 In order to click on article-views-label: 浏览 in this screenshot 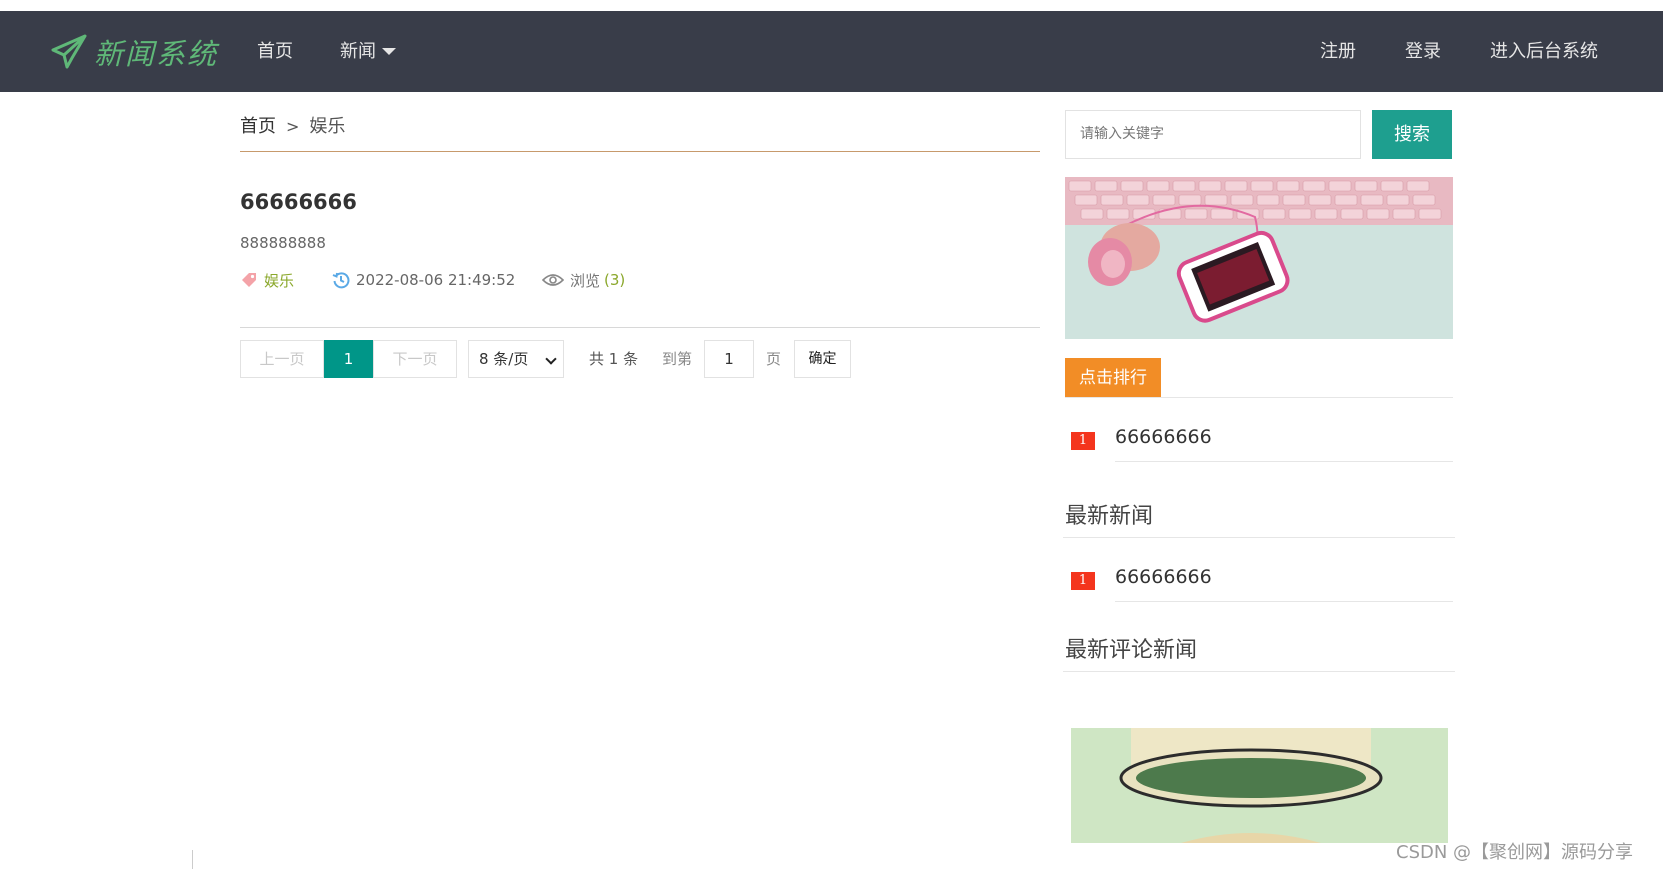, I will do `click(585, 280)`.